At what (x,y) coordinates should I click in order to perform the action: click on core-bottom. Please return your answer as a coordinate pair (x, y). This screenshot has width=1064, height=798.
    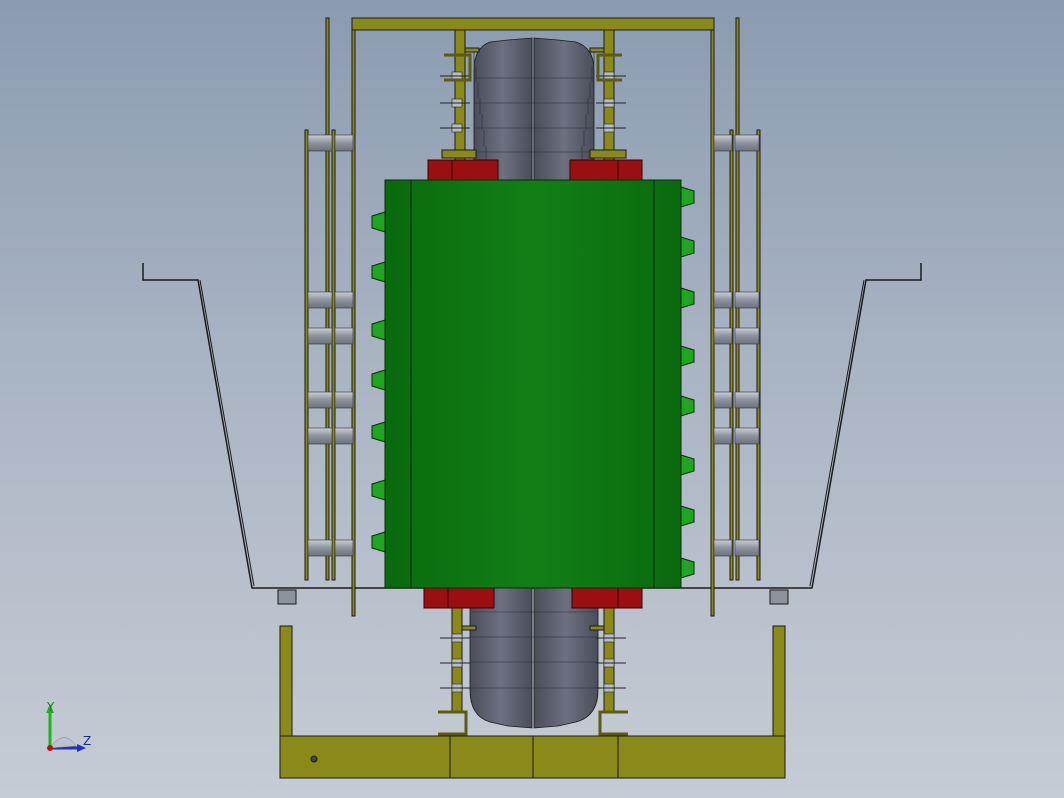
    Looking at the image, I should click on (534, 658).